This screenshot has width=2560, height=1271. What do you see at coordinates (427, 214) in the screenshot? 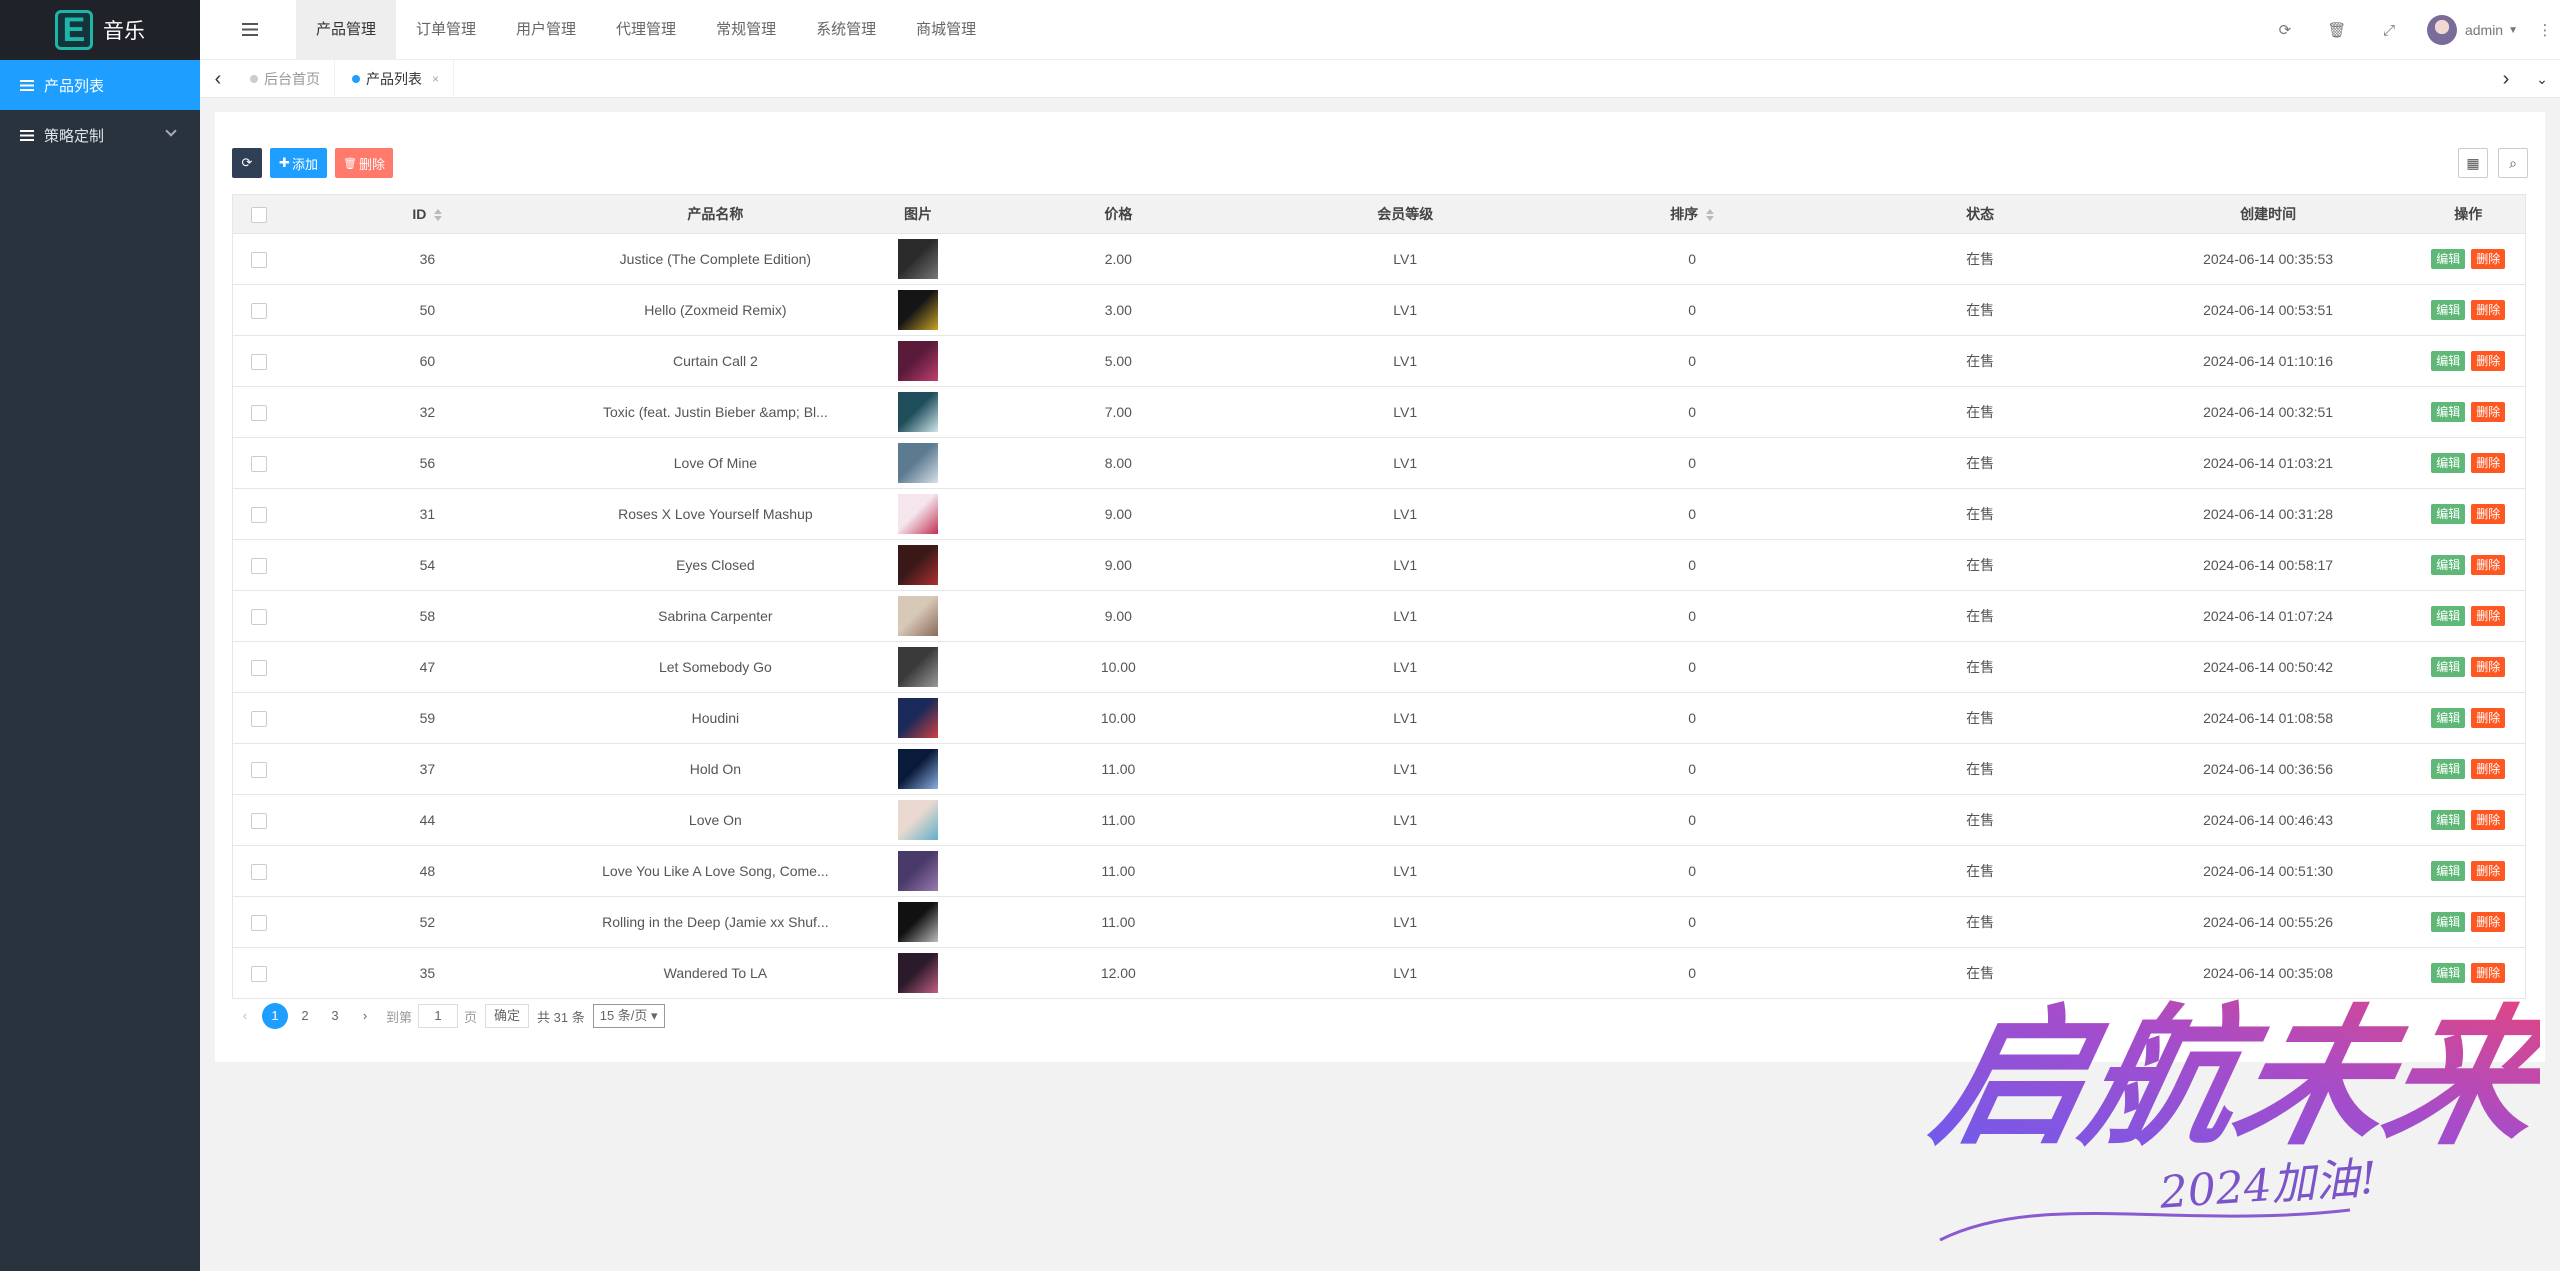
I see `col-id: ID` at bounding box center [427, 214].